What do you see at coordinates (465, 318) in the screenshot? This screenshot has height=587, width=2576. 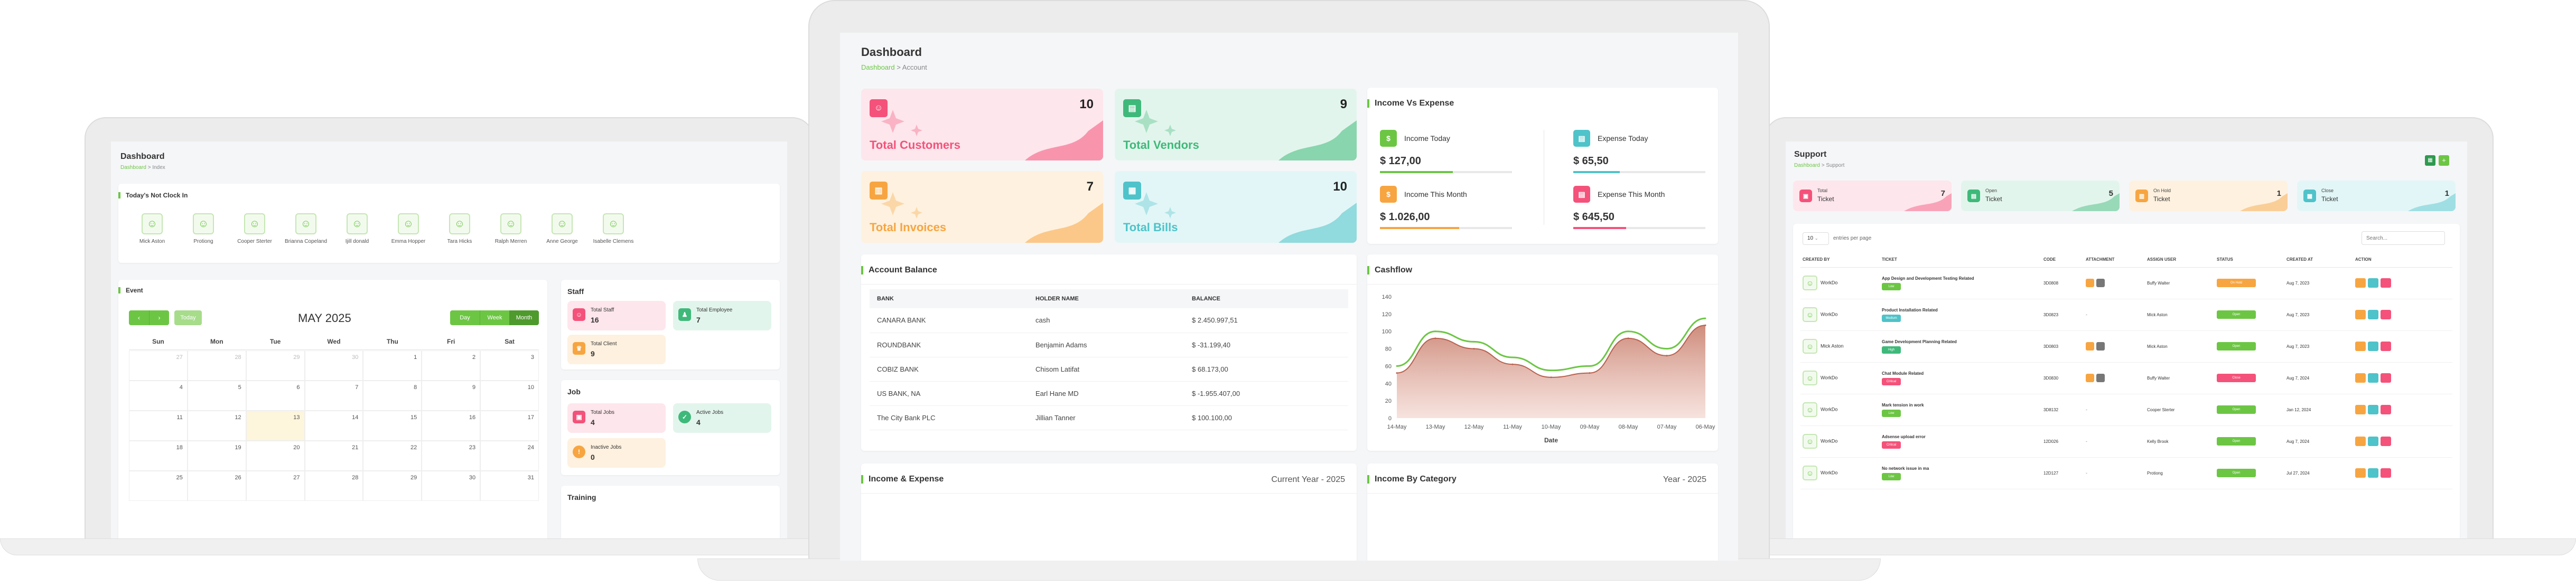 I see `view-day-button: Day` at bounding box center [465, 318].